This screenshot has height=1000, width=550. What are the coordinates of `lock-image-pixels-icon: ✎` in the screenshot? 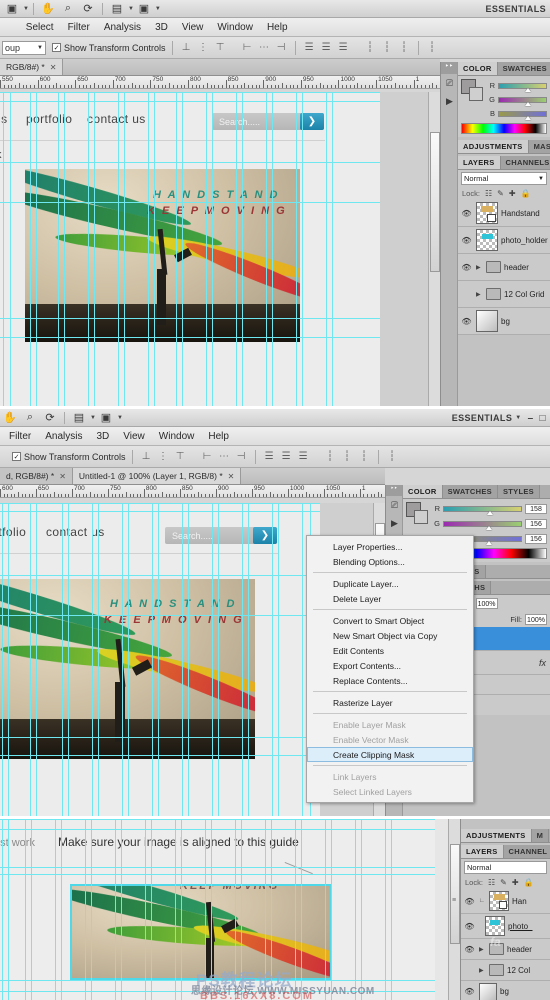 It's located at (503, 882).